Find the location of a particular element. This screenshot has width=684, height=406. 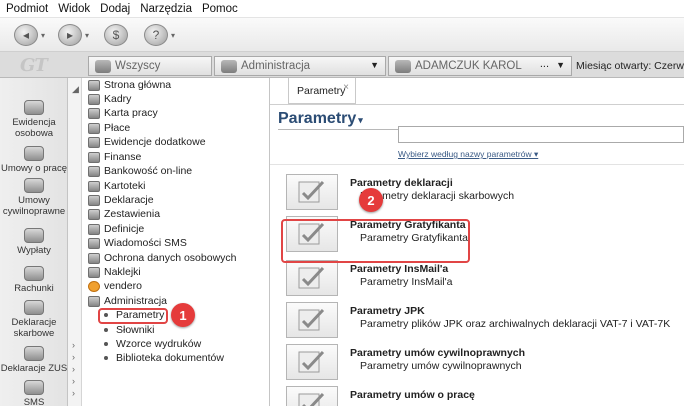

nav-sms: SMS is located at coordinates (34, 393).